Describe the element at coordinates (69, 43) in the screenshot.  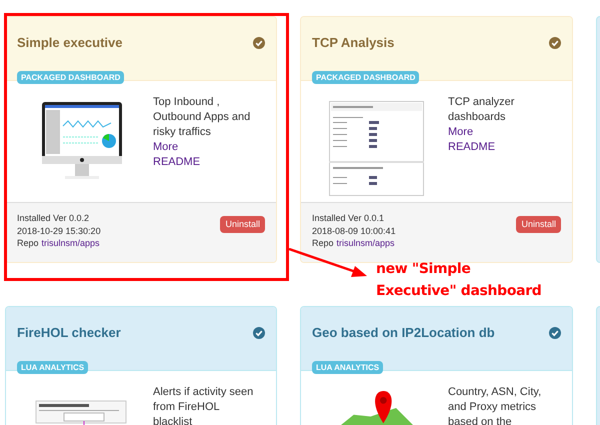
I see `card-title: Simple executive` at that location.